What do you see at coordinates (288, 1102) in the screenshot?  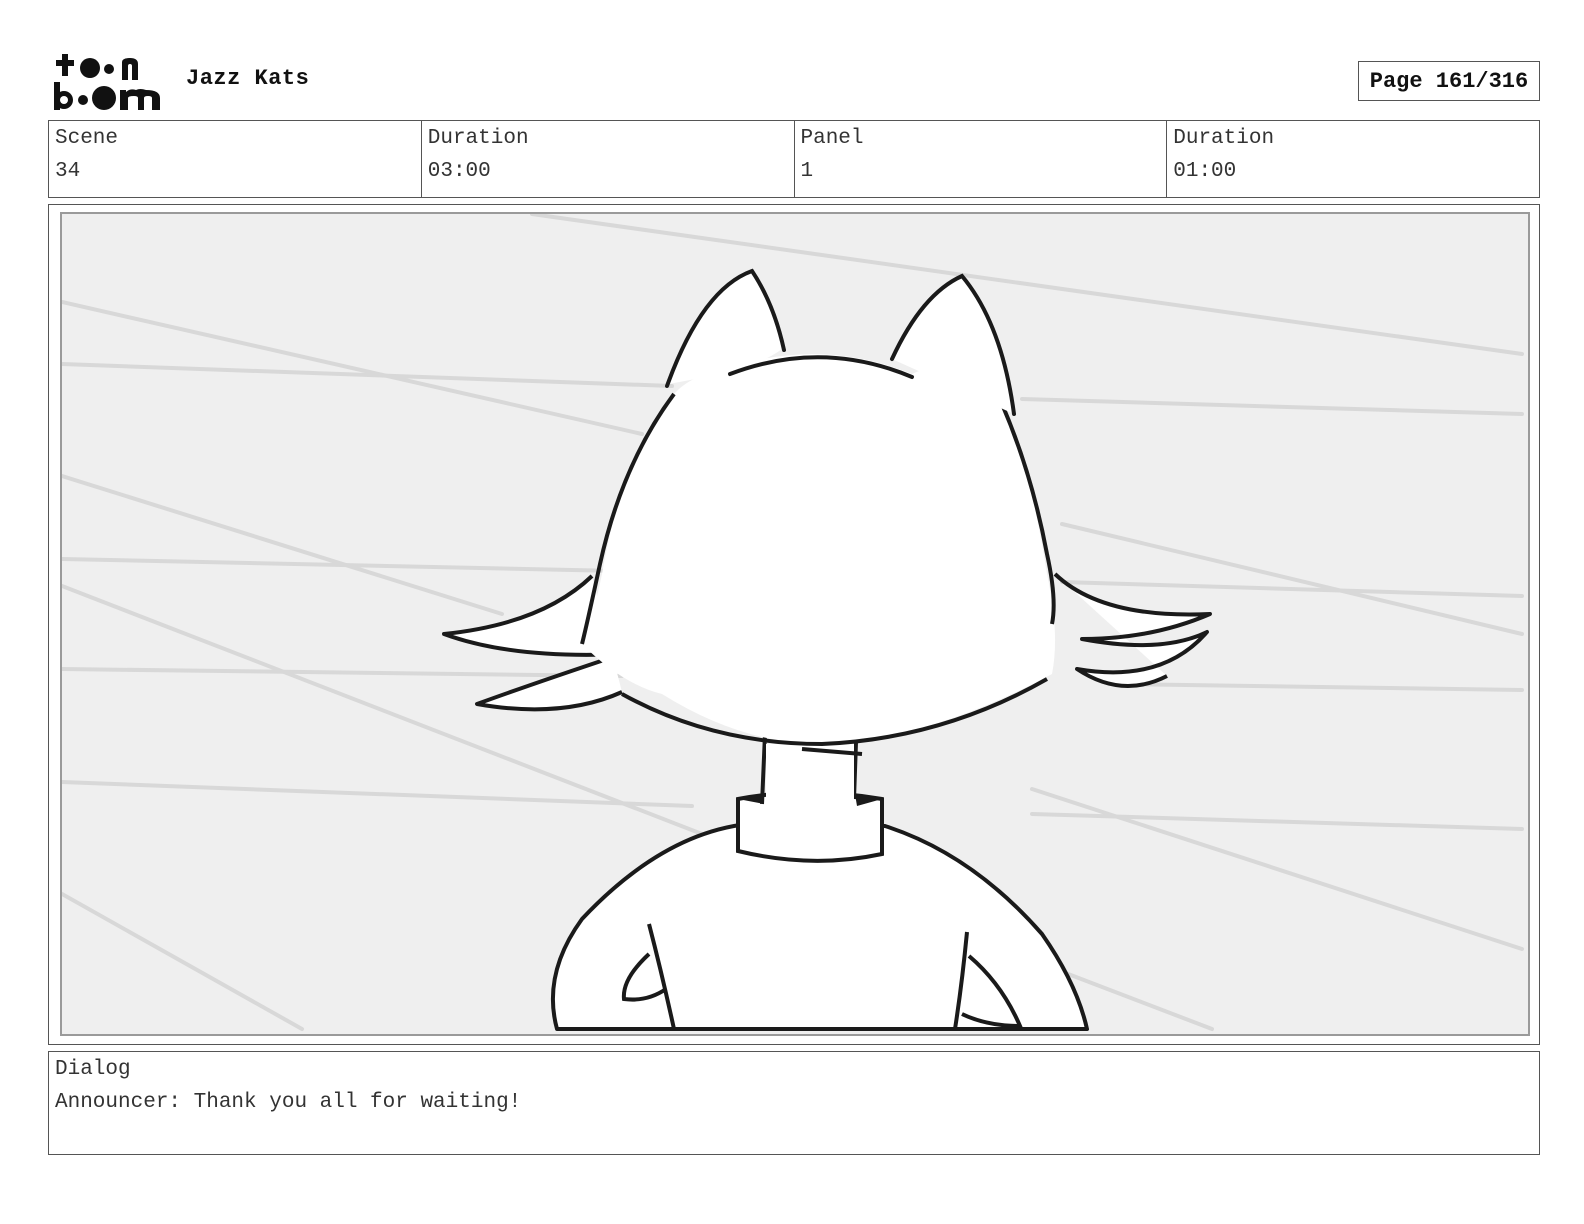 I see `dialog-text: Announcer: Thank you all for waiting!` at bounding box center [288, 1102].